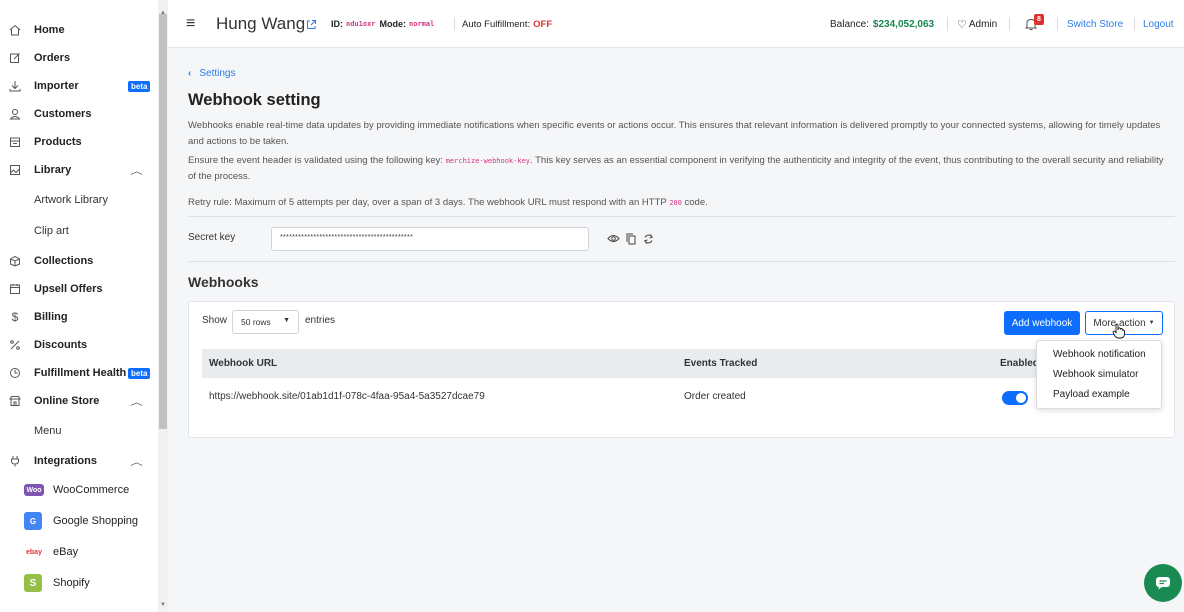  Describe the element at coordinates (962, 24) in the screenshot. I see `heart-icon: ♡` at that location.